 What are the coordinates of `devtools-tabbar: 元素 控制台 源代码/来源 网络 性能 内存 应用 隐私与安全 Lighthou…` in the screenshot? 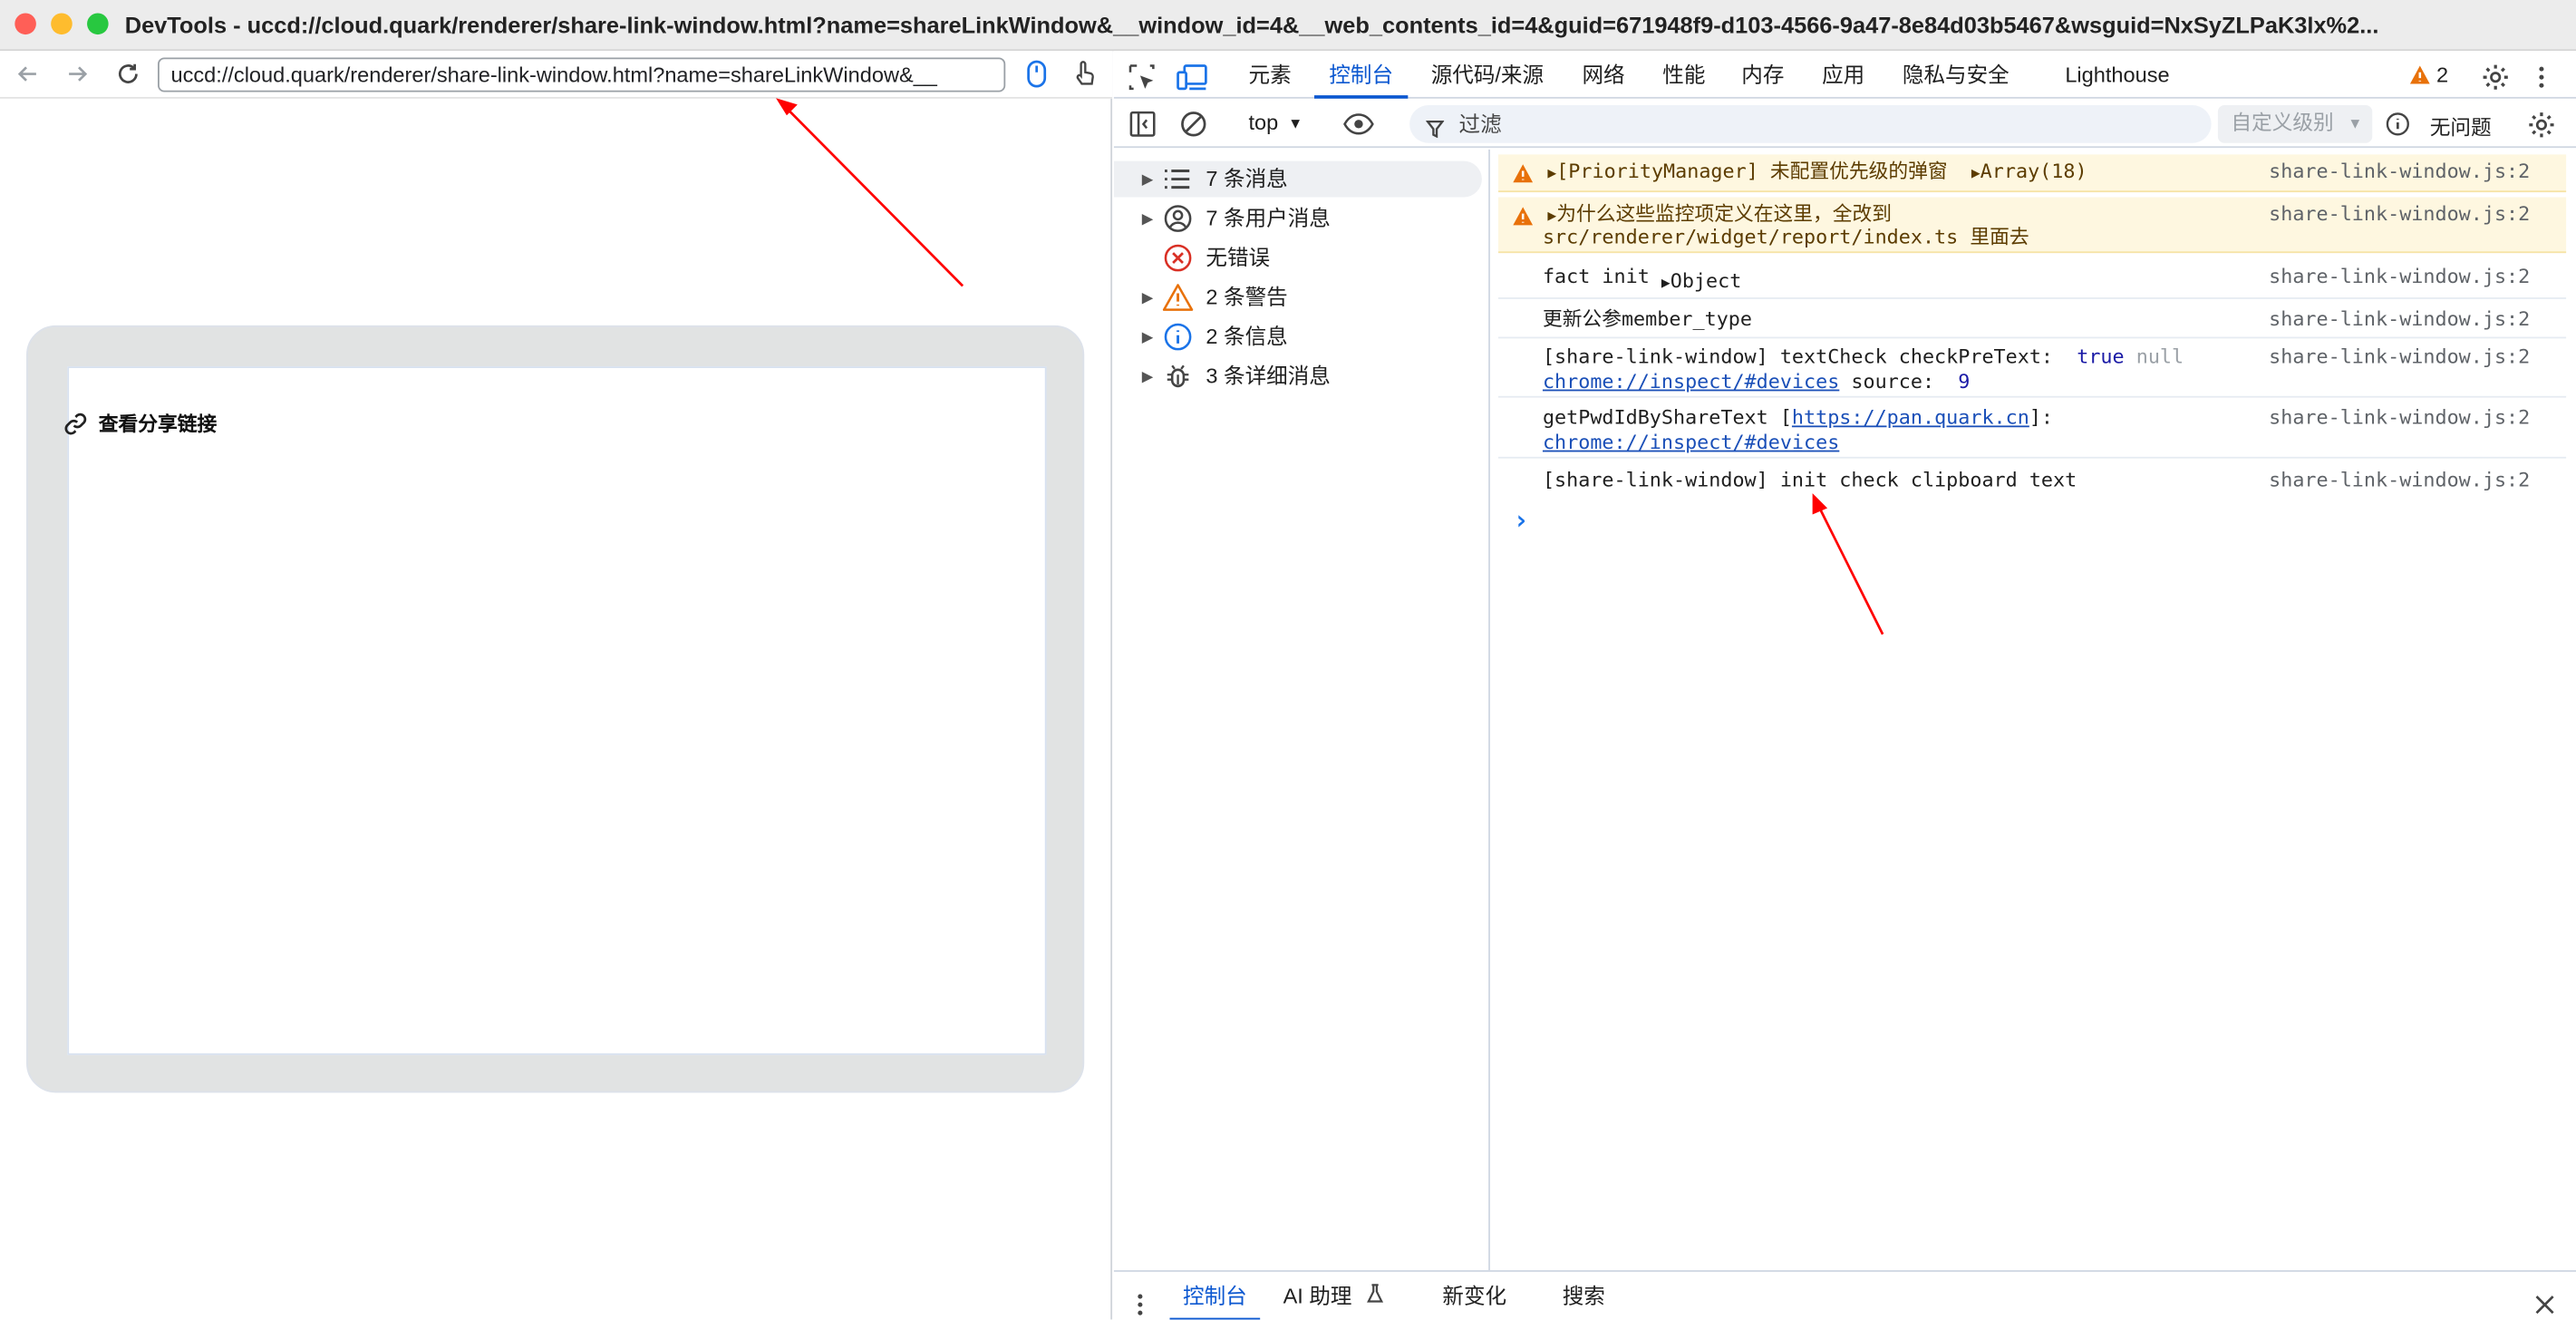 It's located at (1844, 75).